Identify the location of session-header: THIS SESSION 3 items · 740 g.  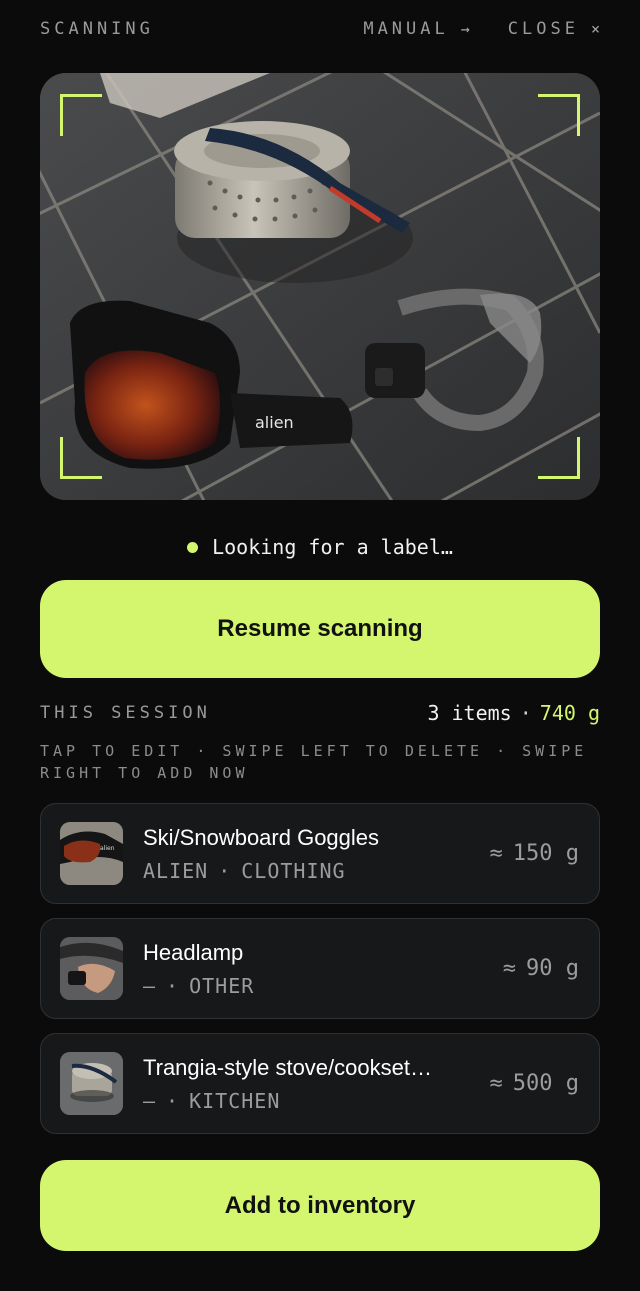
(320, 713).